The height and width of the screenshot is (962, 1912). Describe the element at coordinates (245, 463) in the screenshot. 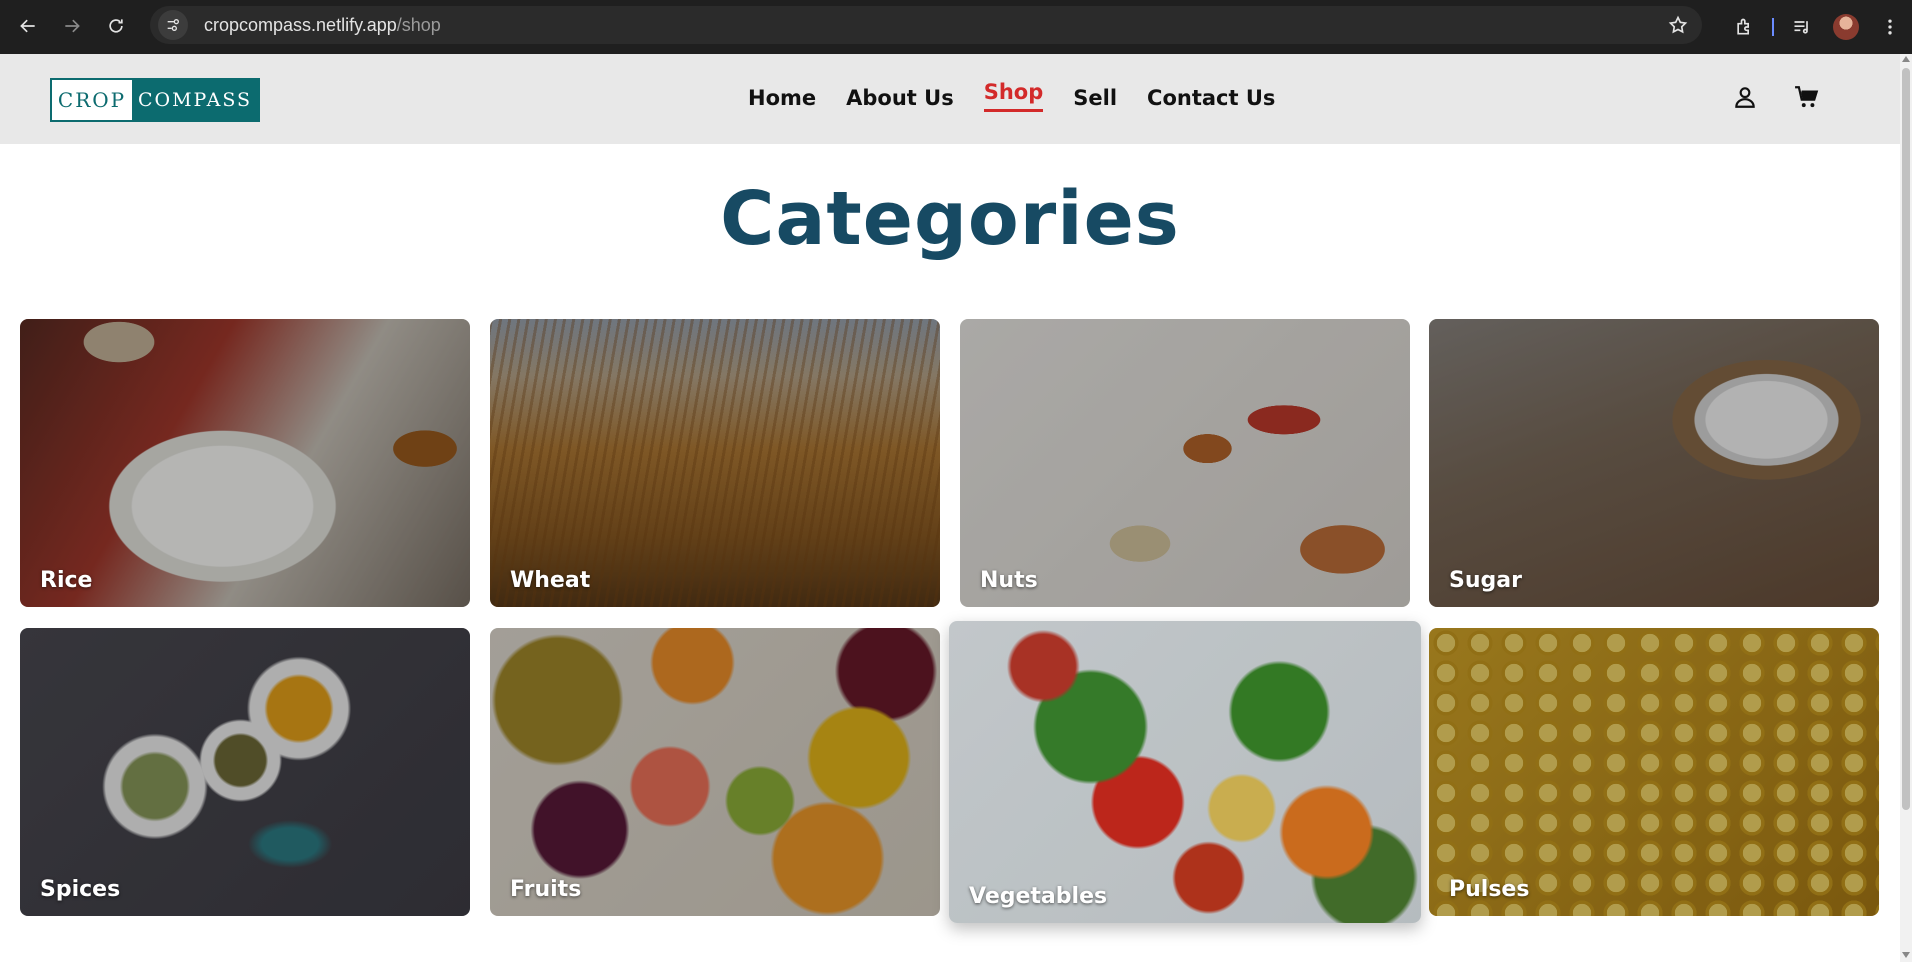

I see `category-card-rice: Rice` at that location.